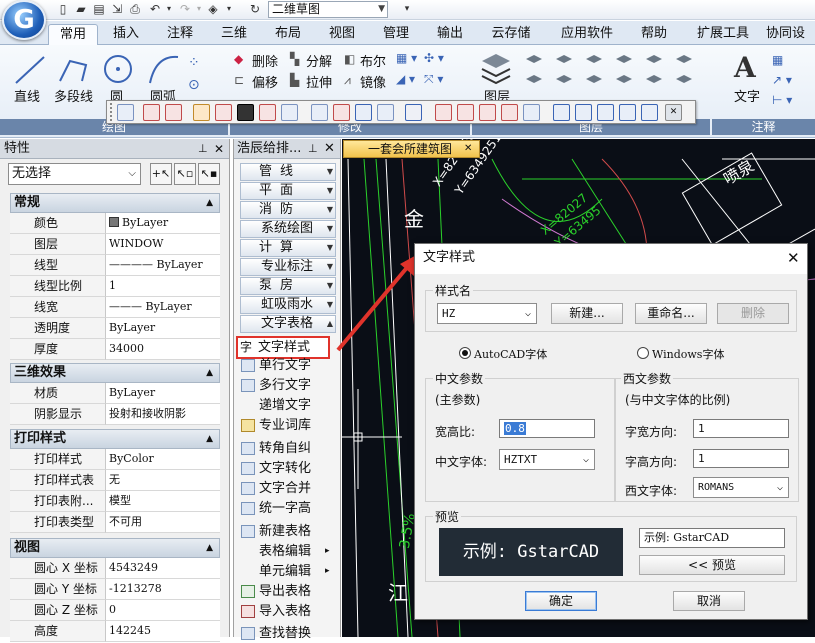 This screenshot has width=815, height=643. I want to click on new-file-icon: ▯, so click(63, 9).